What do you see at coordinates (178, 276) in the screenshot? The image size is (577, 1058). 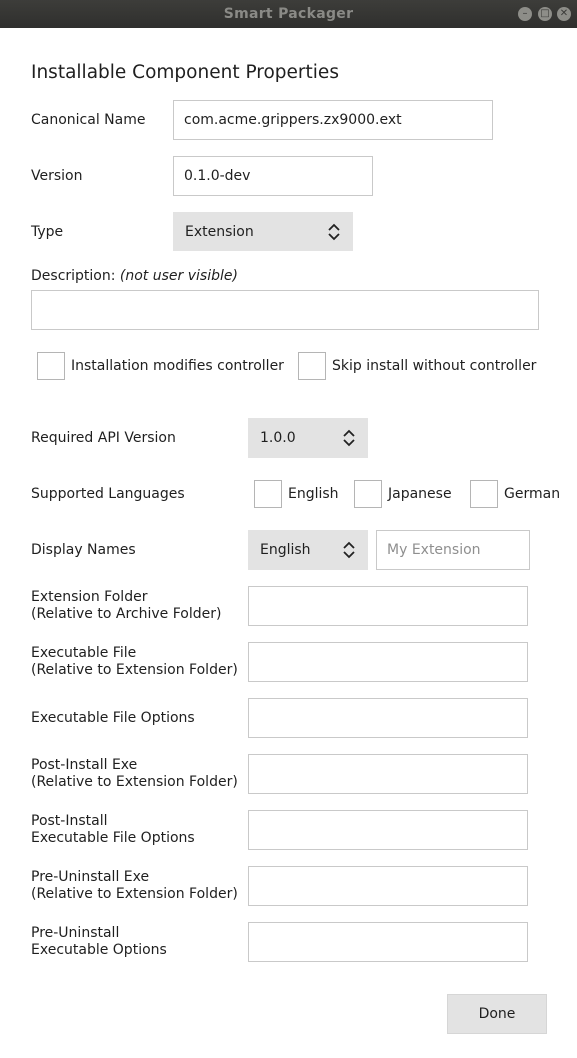 I see `description-note: (not user visible)` at bounding box center [178, 276].